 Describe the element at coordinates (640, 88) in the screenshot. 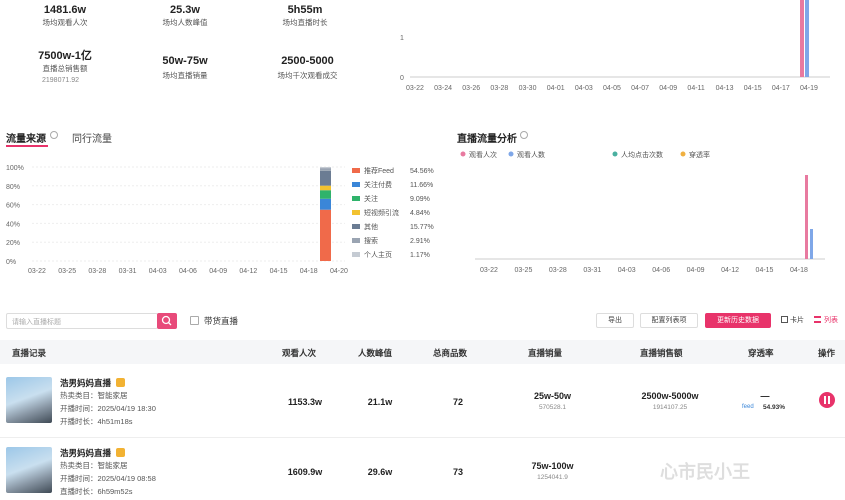

I see `x-tick: 04-07` at that location.